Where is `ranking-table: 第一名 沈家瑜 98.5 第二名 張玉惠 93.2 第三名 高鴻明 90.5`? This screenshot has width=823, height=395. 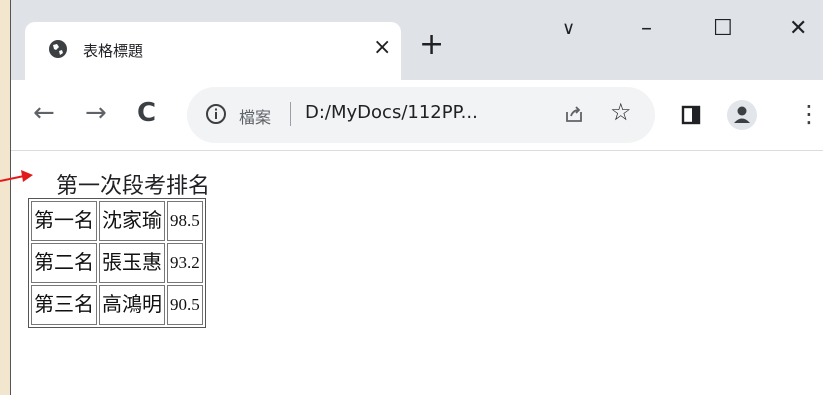 ranking-table: 第一名 沈家瑜 98.5 第二名 張玉惠 93.2 第三名 高鴻明 90.5 is located at coordinates (117, 263).